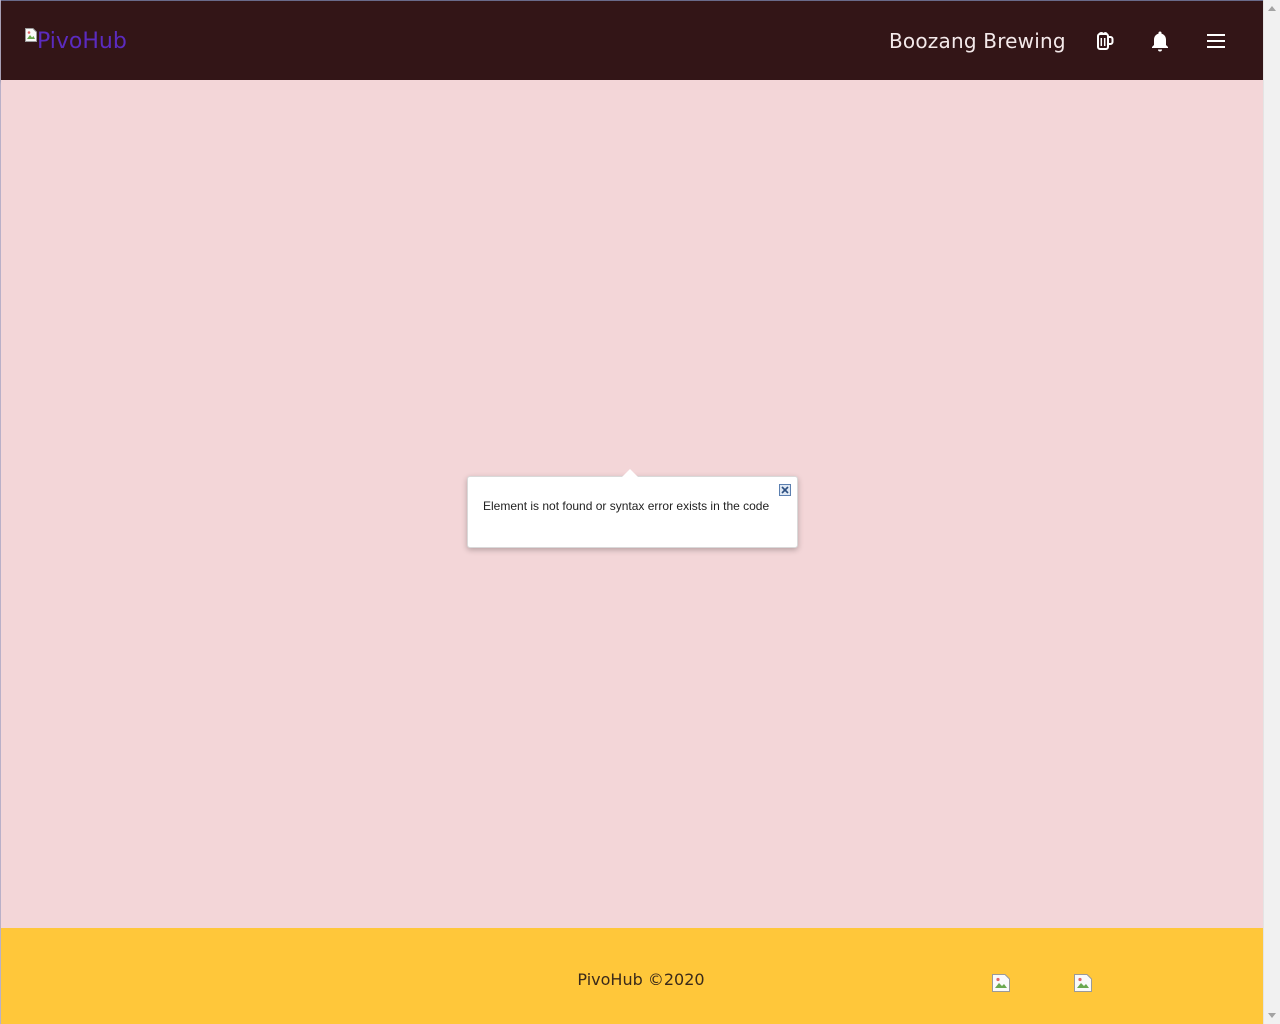  What do you see at coordinates (31, 35) in the screenshot?
I see `broken-image-icon` at bounding box center [31, 35].